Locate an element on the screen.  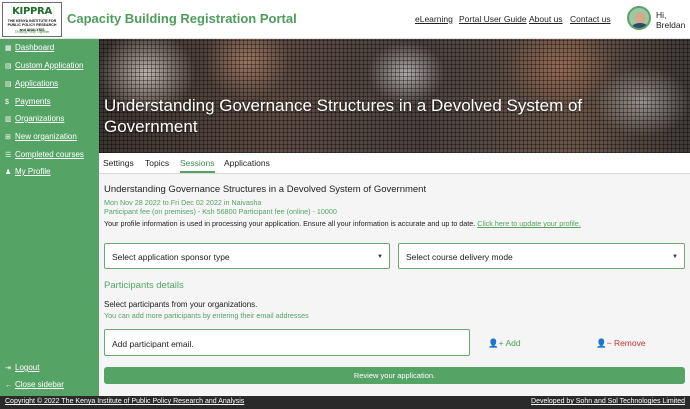
participant-email-input: Add participant email. is located at coordinates (287, 342).